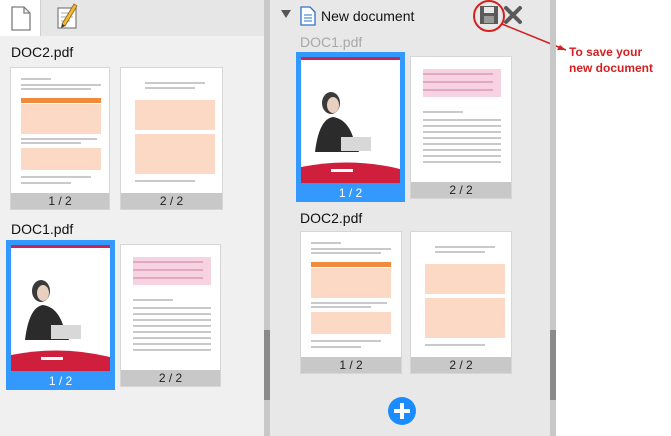  What do you see at coordinates (553, 218) in the screenshot?
I see `right-scrollbar` at bounding box center [553, 218].